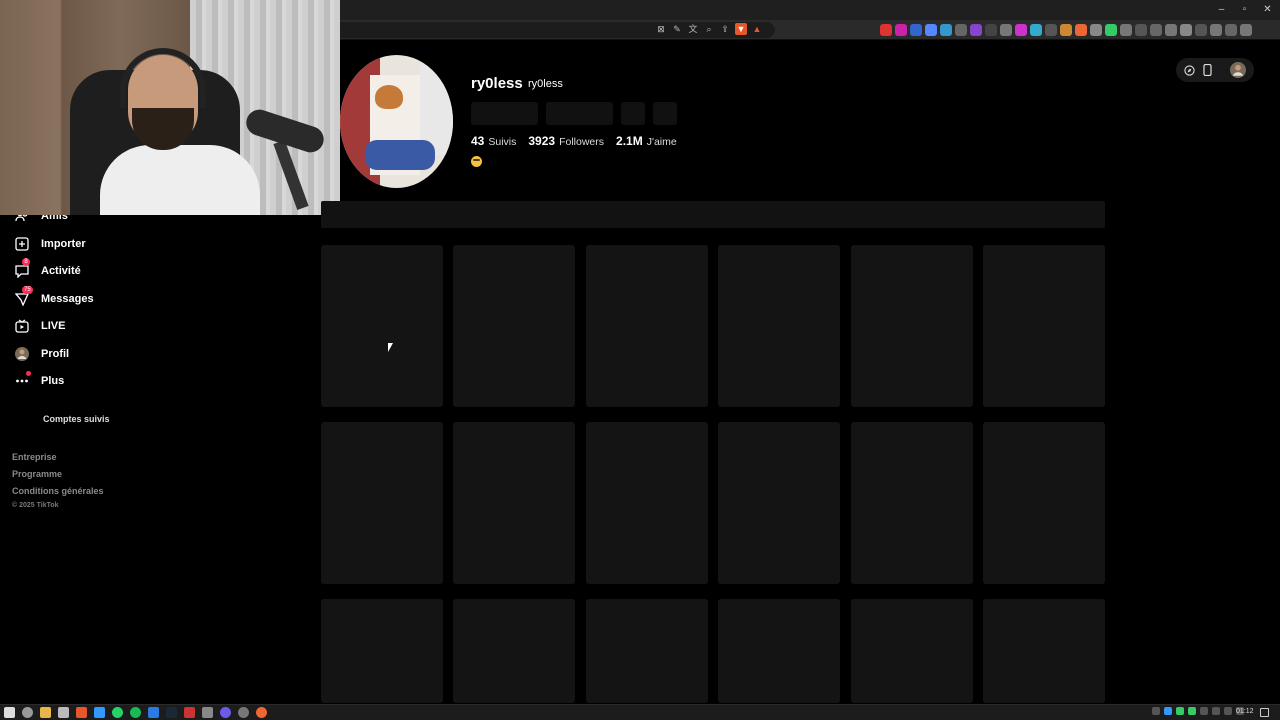  What do you see at coordinates (1156, 711) in the screenshot?
I see `tray-chevron-icon` at bounding box center [1156, 711].